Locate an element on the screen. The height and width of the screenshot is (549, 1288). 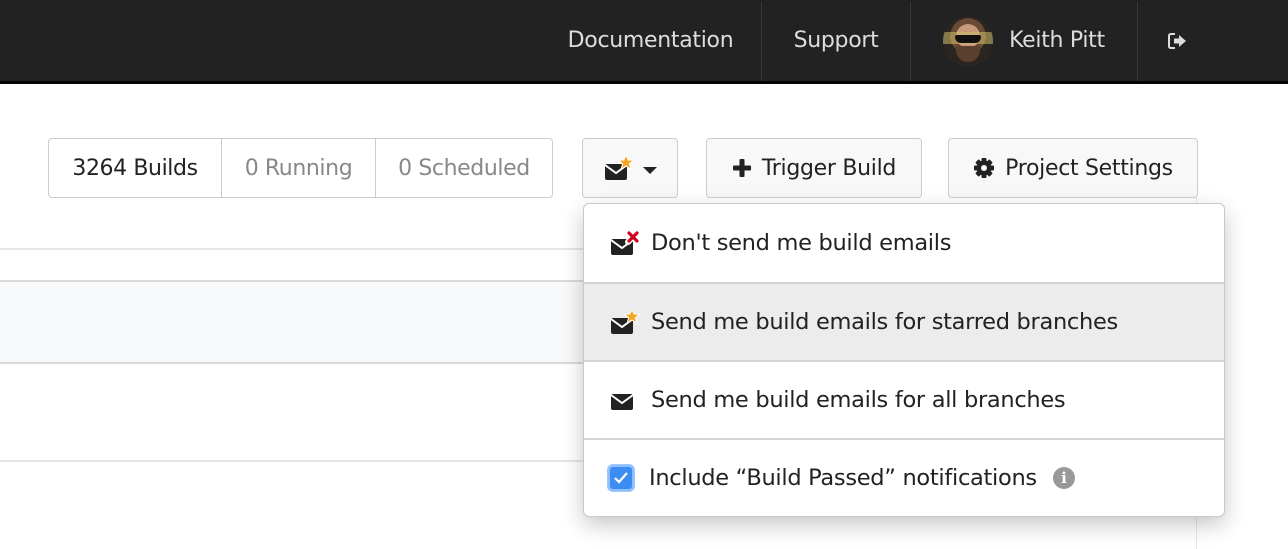
include-build-passed-option: Include “Build Passed” notifications i is located at coordinates (904, 477).